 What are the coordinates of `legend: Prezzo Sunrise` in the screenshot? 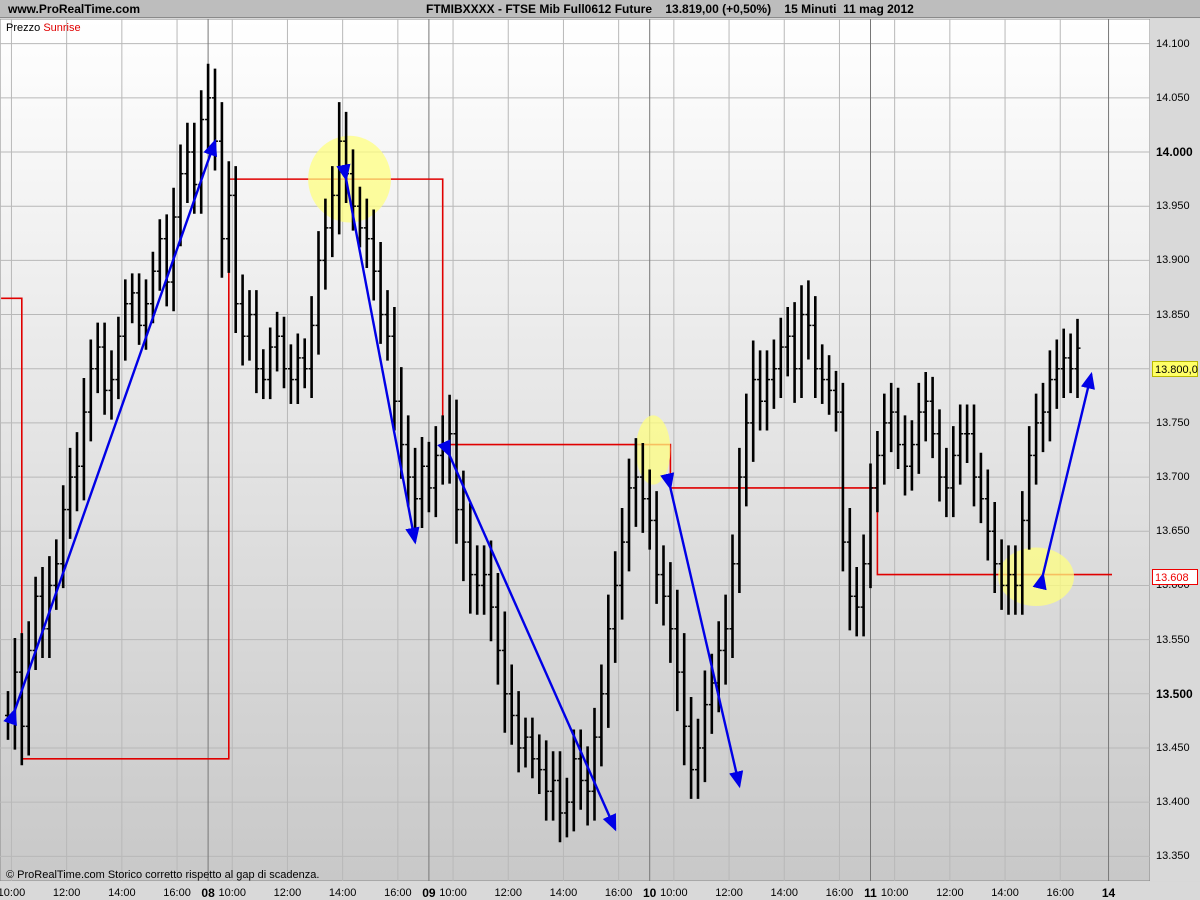 It's located at (43, 28).